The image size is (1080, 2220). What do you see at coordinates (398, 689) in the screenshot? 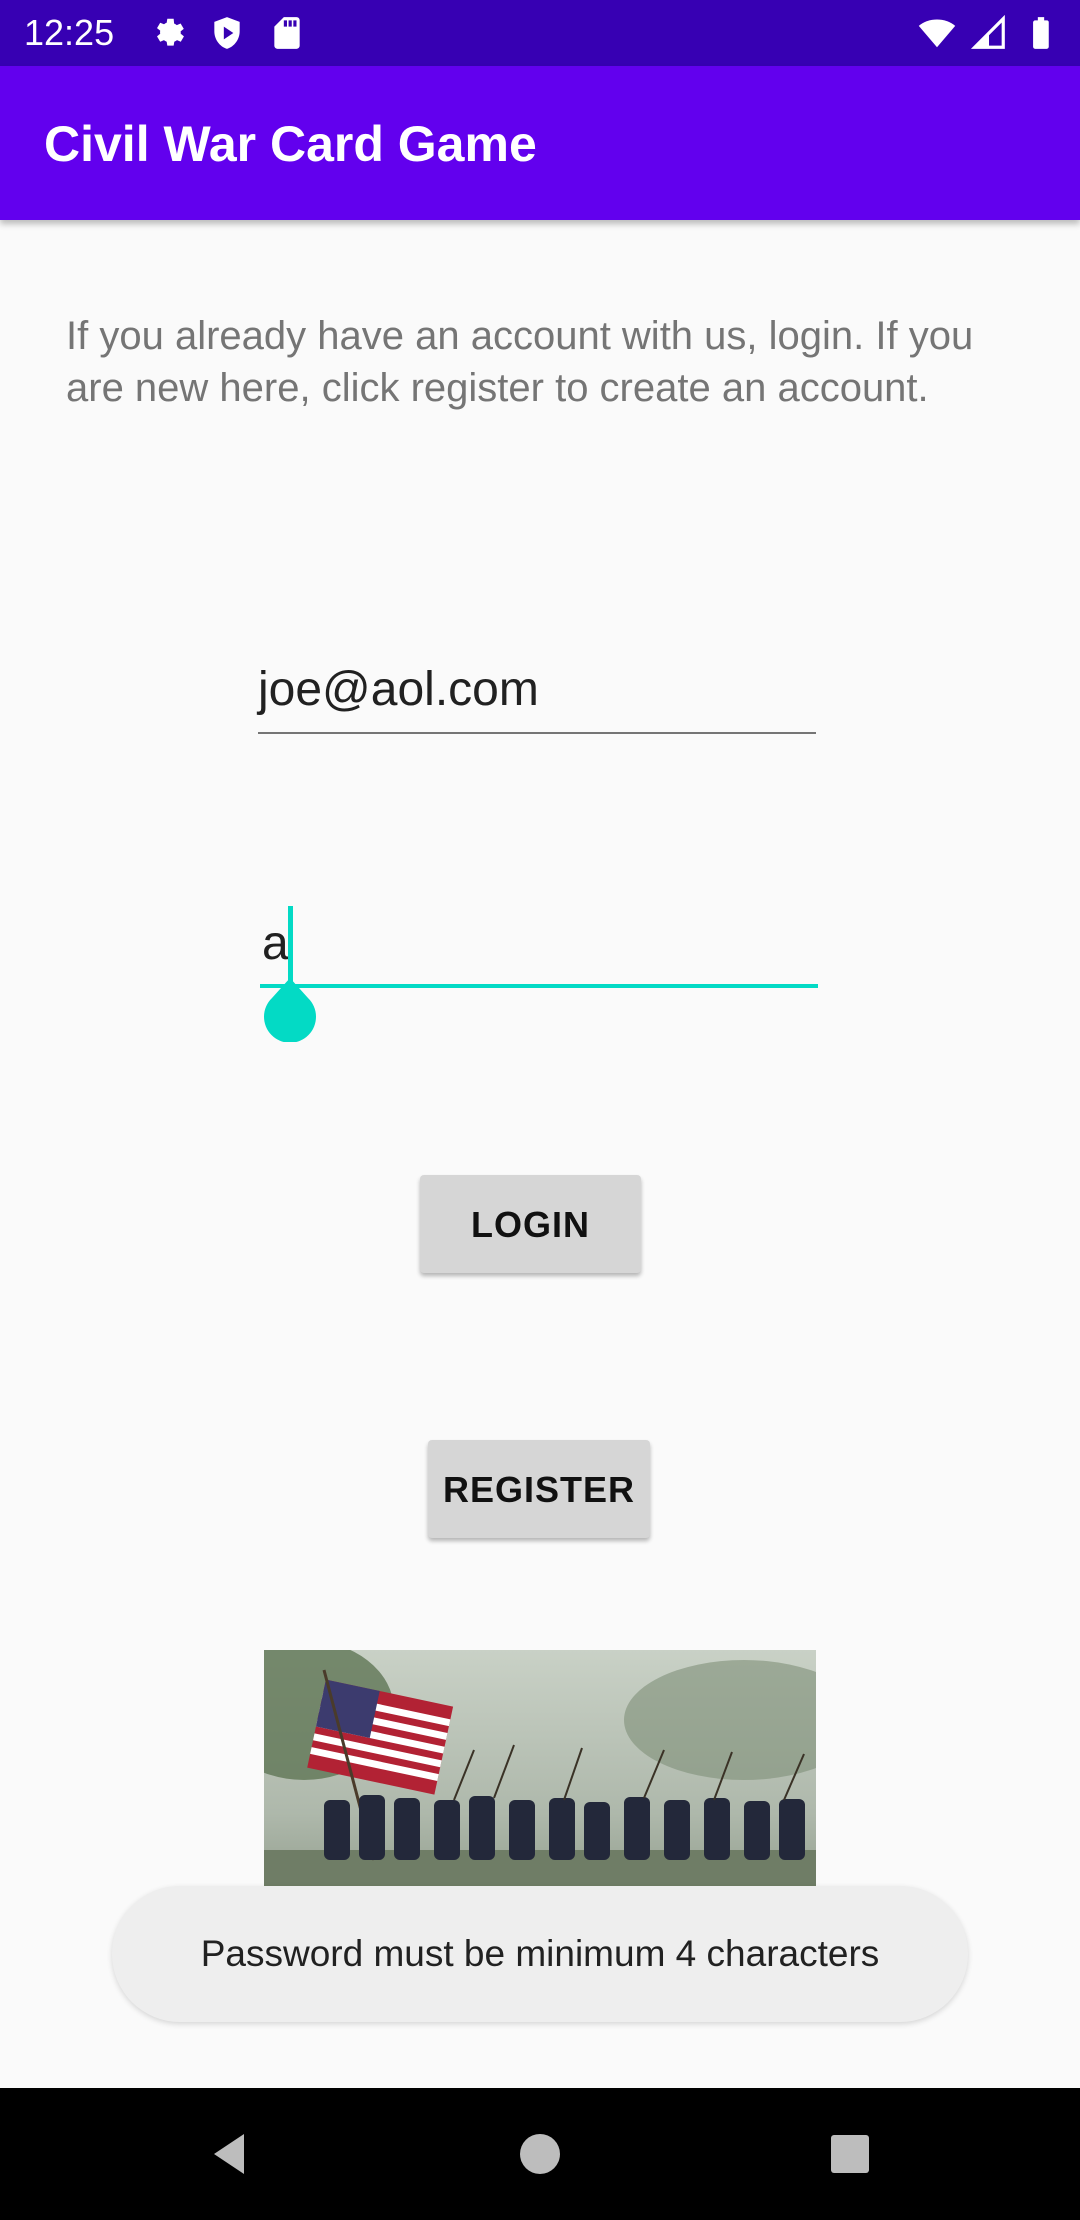
I see `email-value: joe@aol.com` at bounding box center [398, 689].